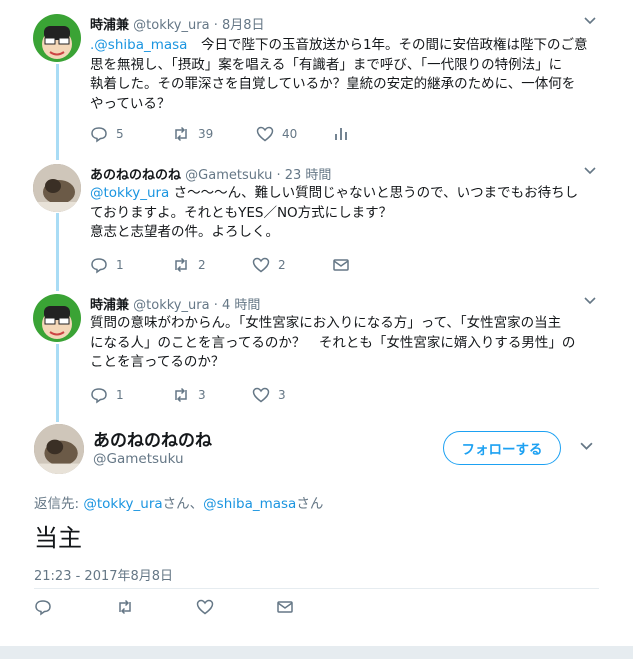 Image resolution: width=633 pixels, height=659 pixels. I want to click on tweet-line: ておりますよ。それともYES／NO方式にします？, so click(241, 212).